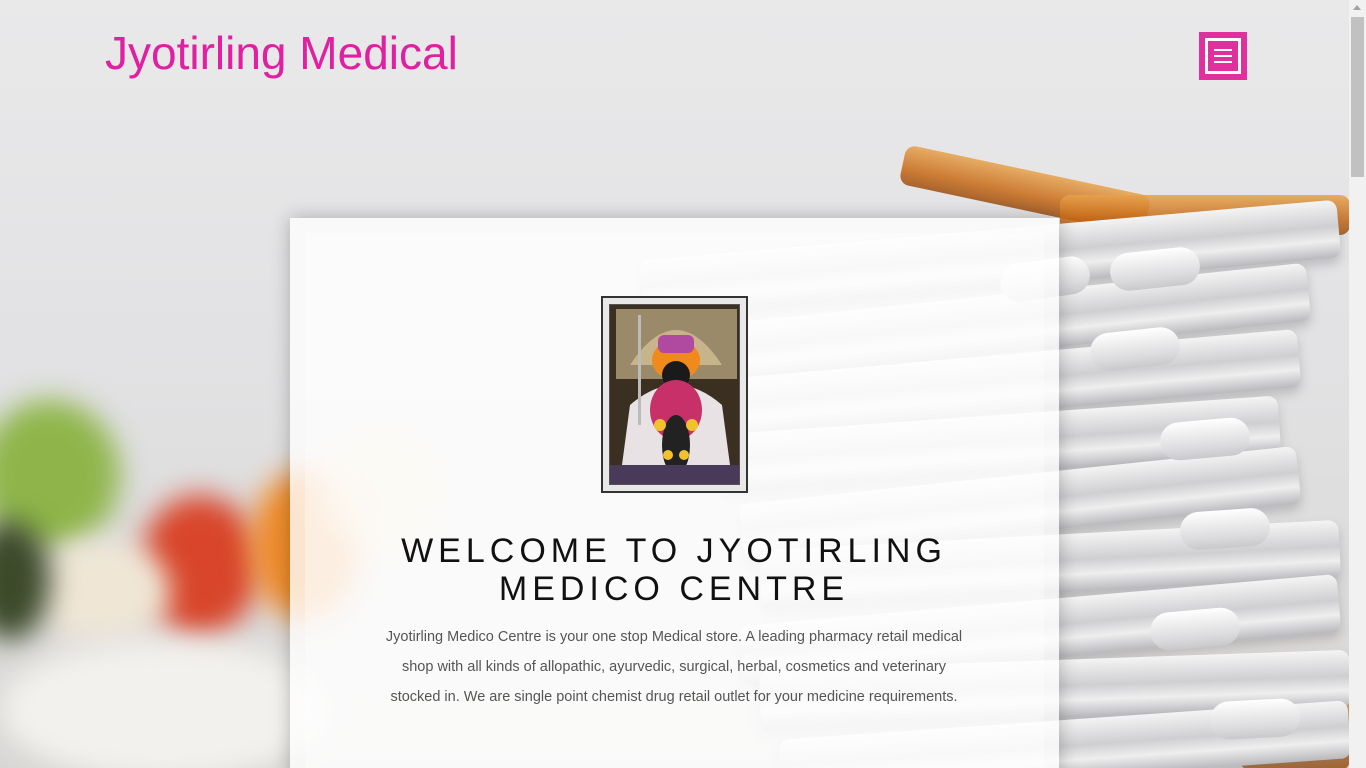  Describe the element at coordinates (1223, 56) in the screenshot. I see `menu-toggle-button` at that location.